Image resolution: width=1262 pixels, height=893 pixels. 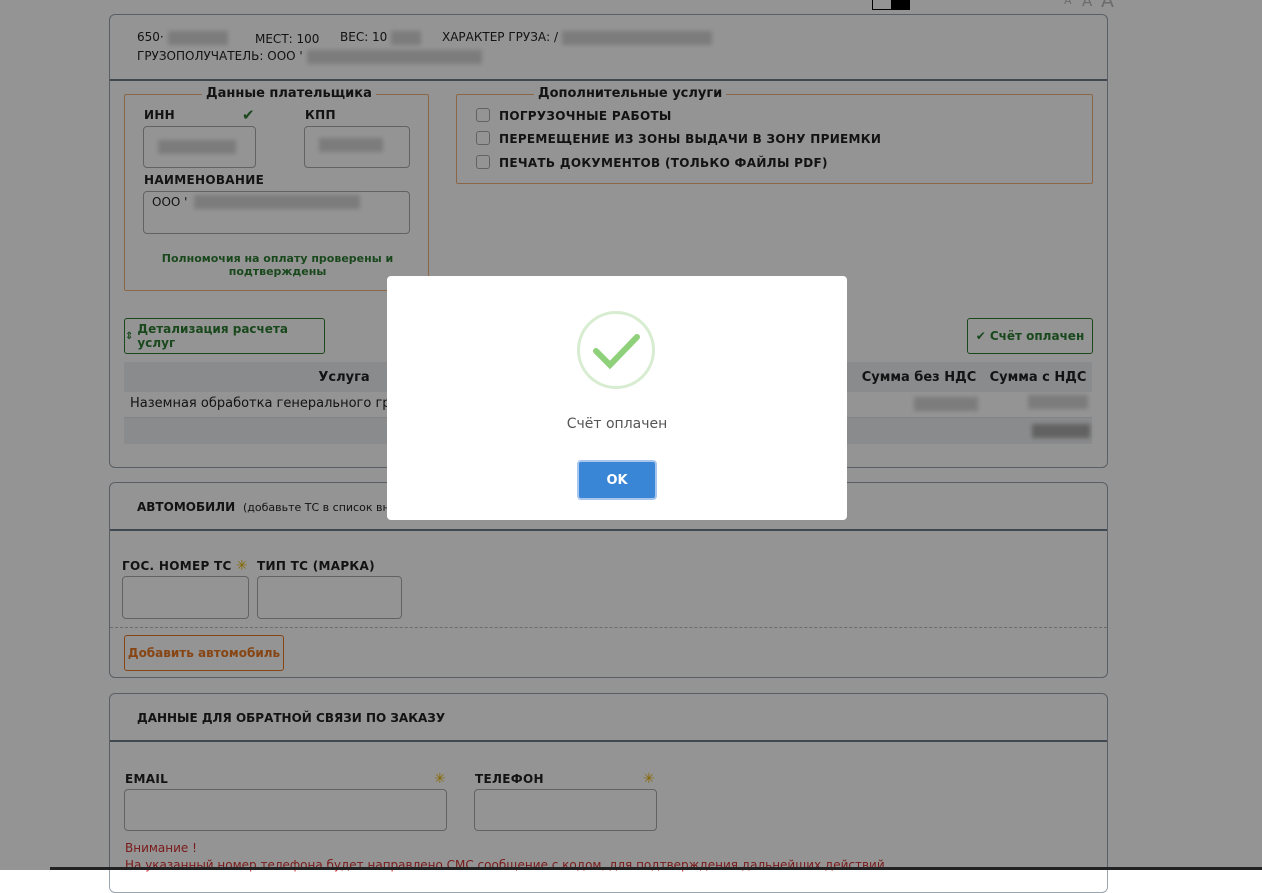 I want to click on success-check-icon, so click(x=616, y=350).